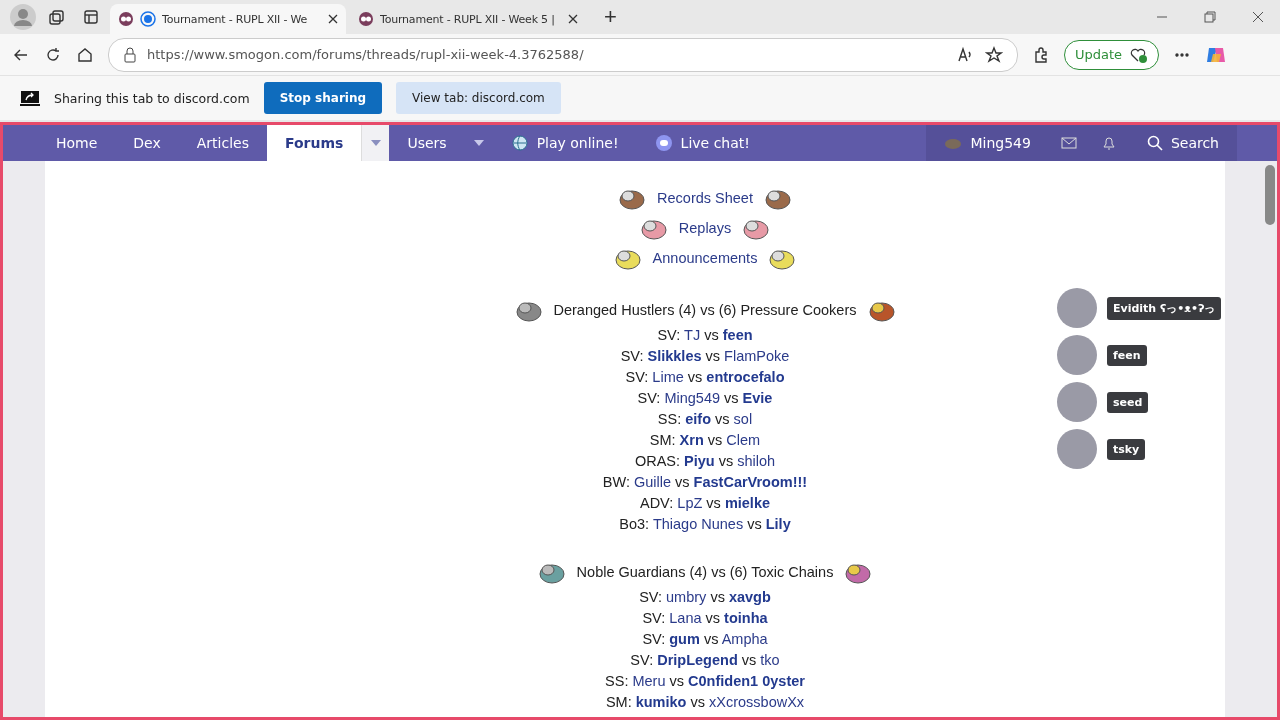 This screenshot has height=720, width=1280. Describe the element at coordinates (610, 17) in the screenshot. I see `new-tab-button: +` at that location.